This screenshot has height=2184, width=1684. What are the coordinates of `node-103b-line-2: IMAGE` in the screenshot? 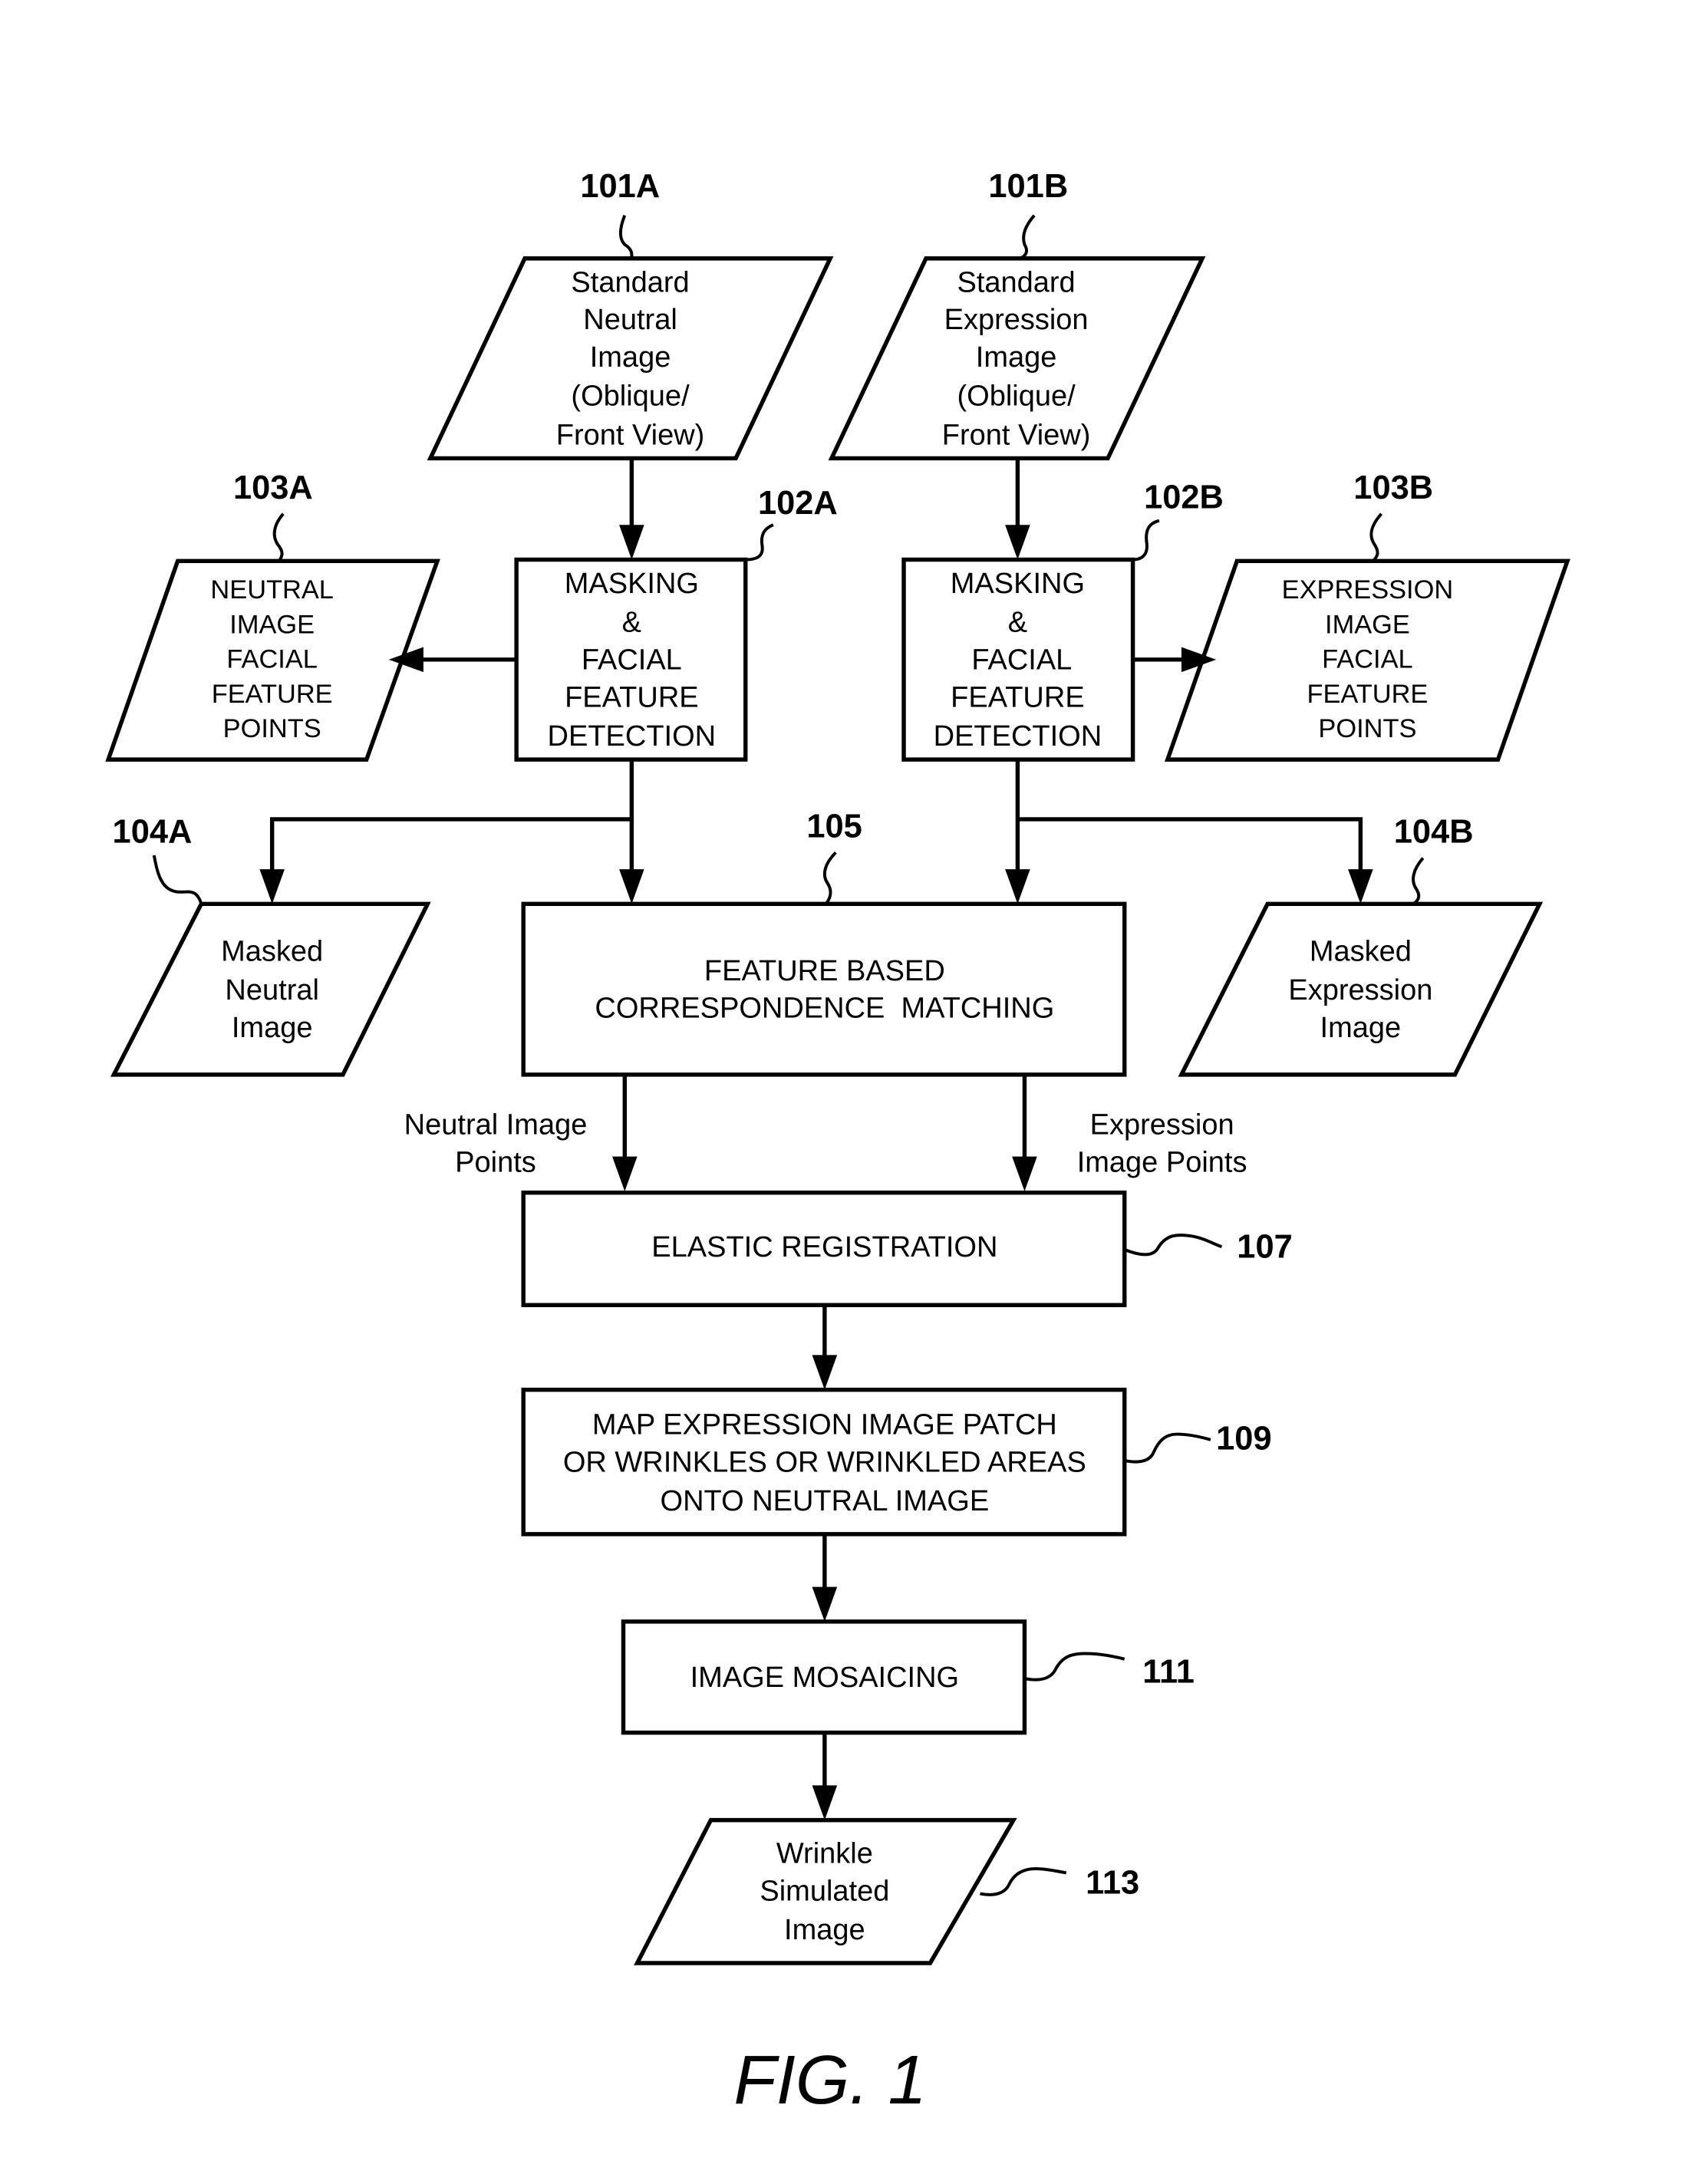 It's located at (1368, 624).